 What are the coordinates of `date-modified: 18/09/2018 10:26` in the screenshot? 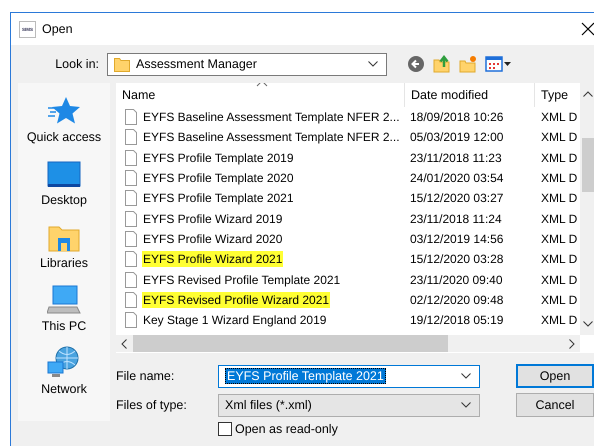 It's located at (457, 117).